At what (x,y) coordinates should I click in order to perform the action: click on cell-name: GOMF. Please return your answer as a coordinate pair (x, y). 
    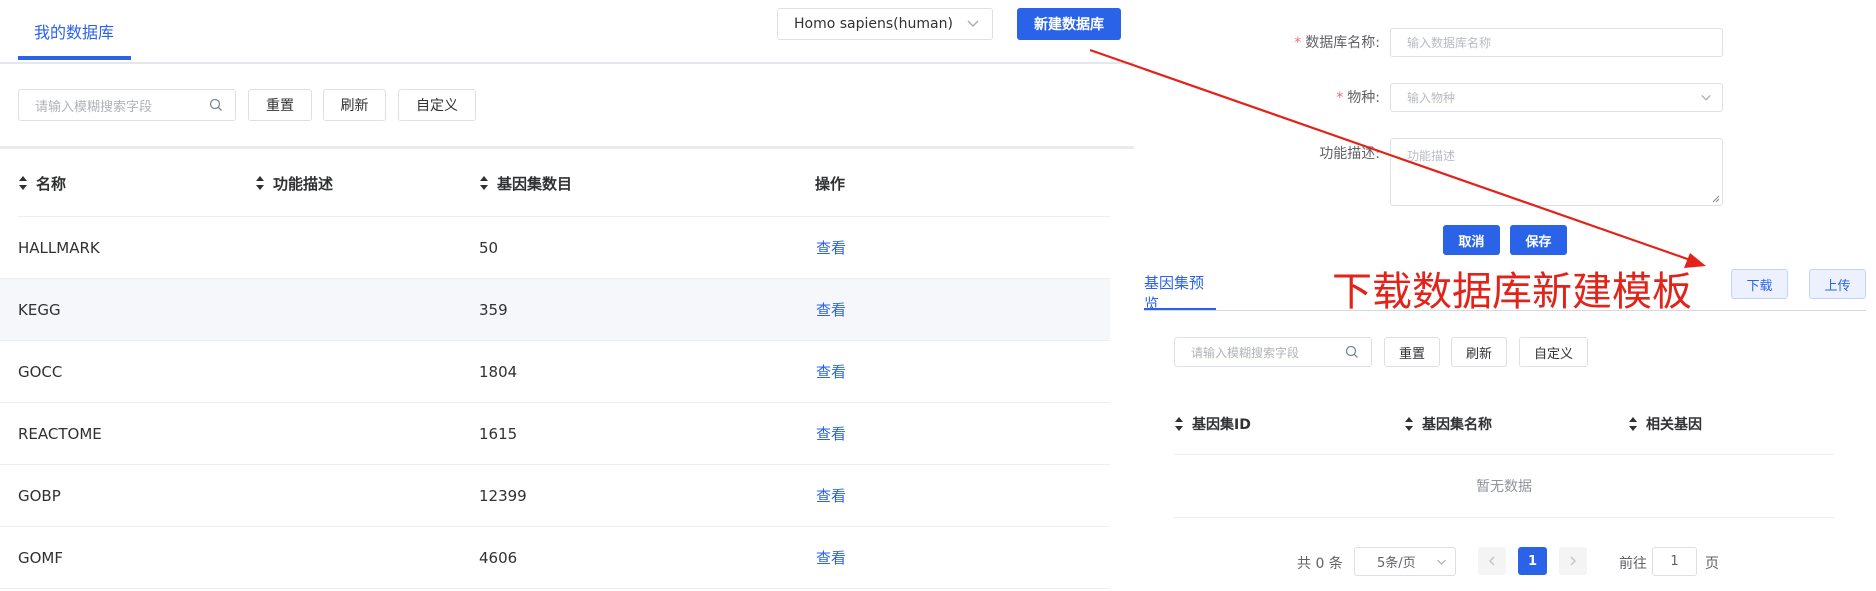
    Looking at the image, I should click on (40, 557).